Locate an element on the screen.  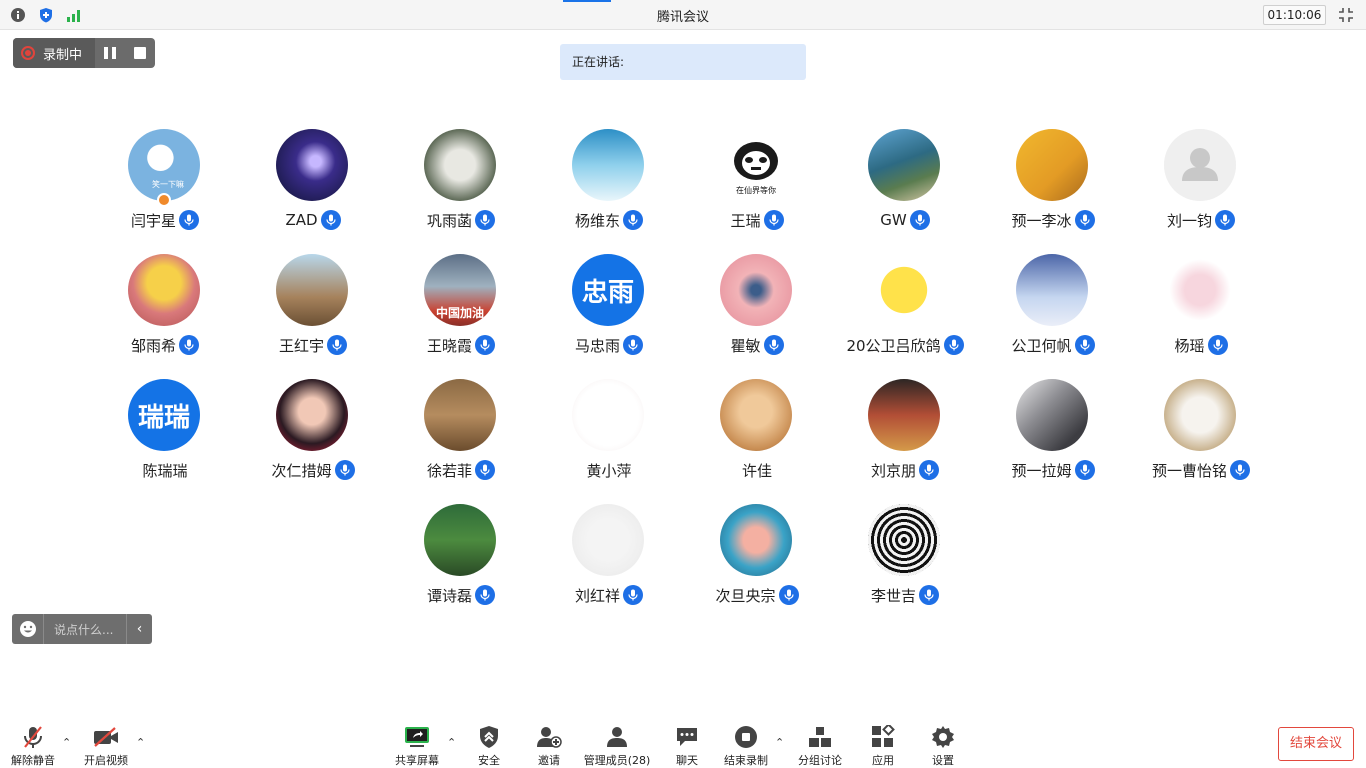
emoji-icon is located at coordinates (28, 629).